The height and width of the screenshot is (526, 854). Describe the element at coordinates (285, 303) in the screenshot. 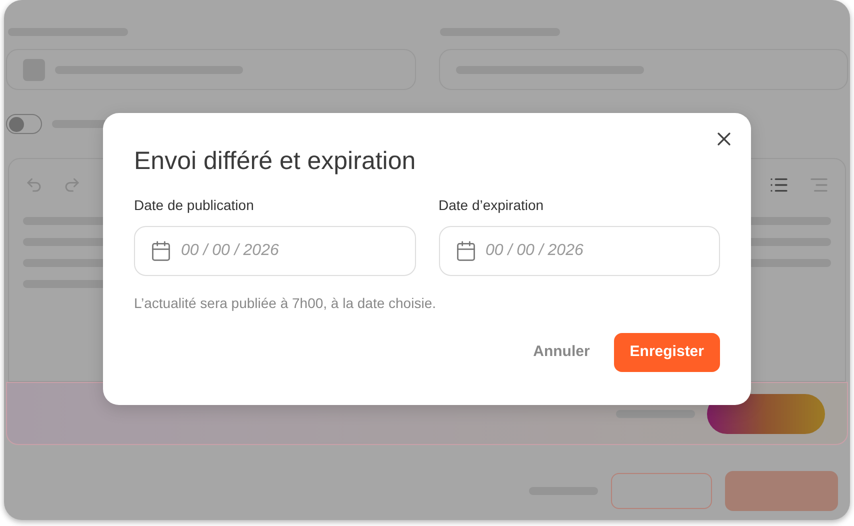

I see `hint-text: L’actualité sera publiée à 7h00, à la date choisie.` at that location.